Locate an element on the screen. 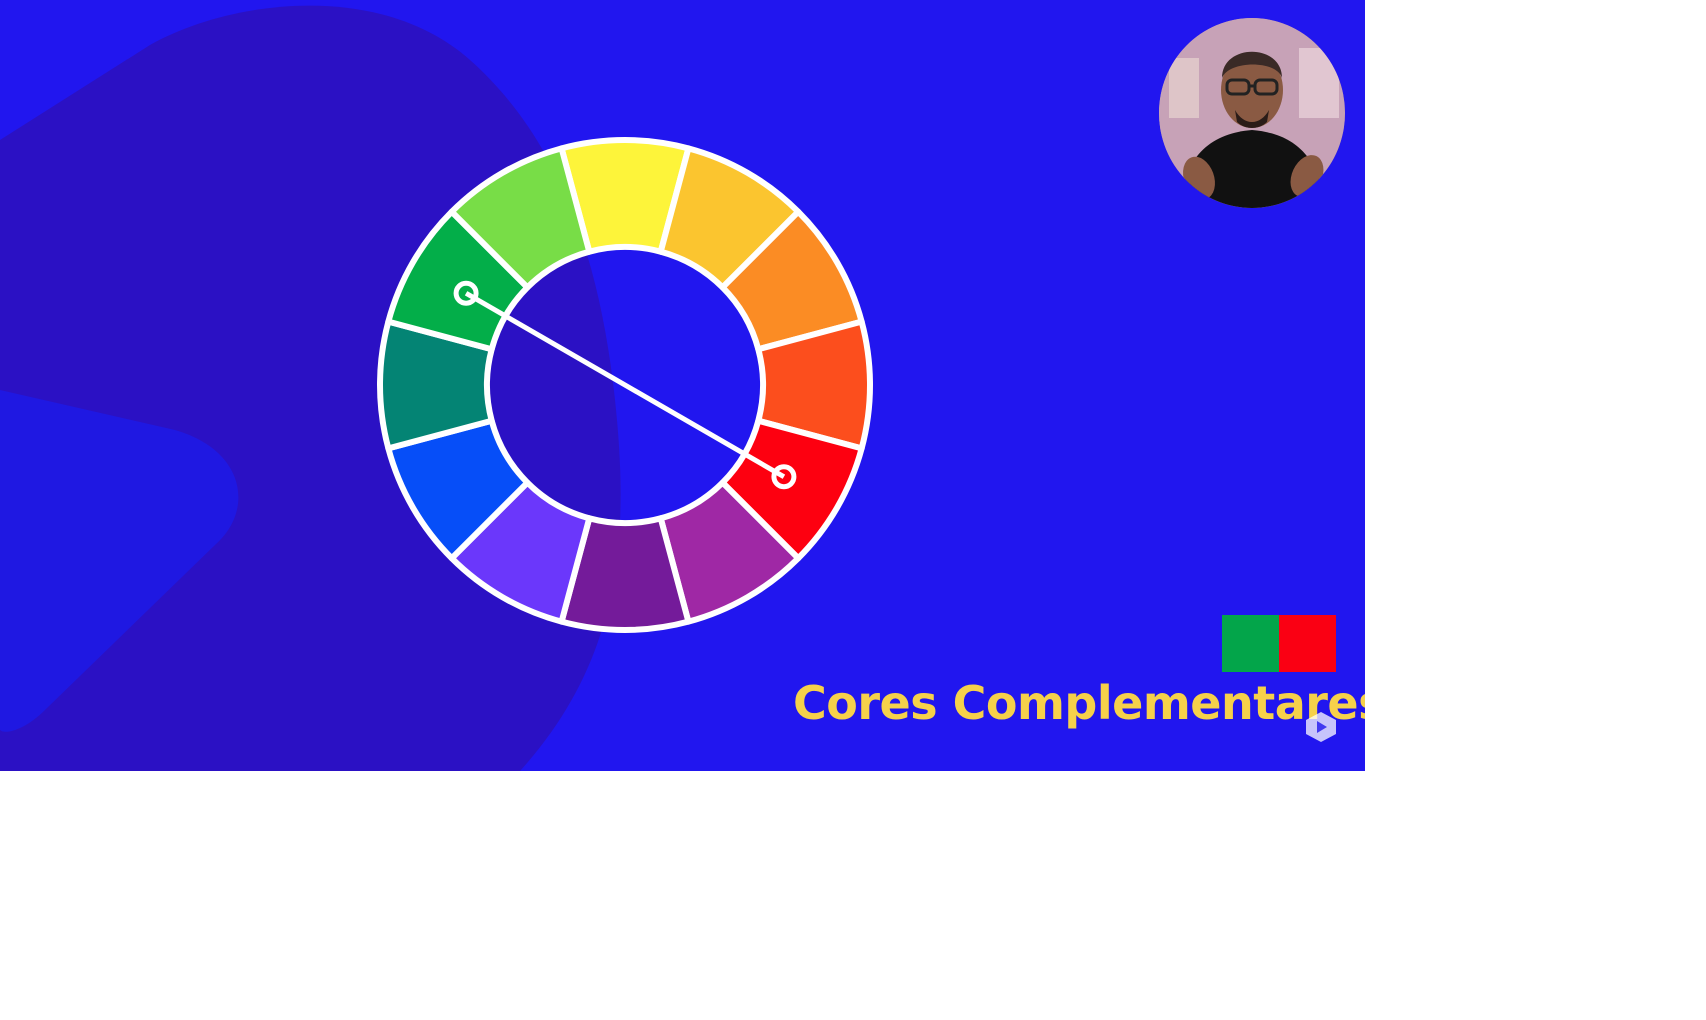  presenter-avatar is located at coordinates (1252, 113).